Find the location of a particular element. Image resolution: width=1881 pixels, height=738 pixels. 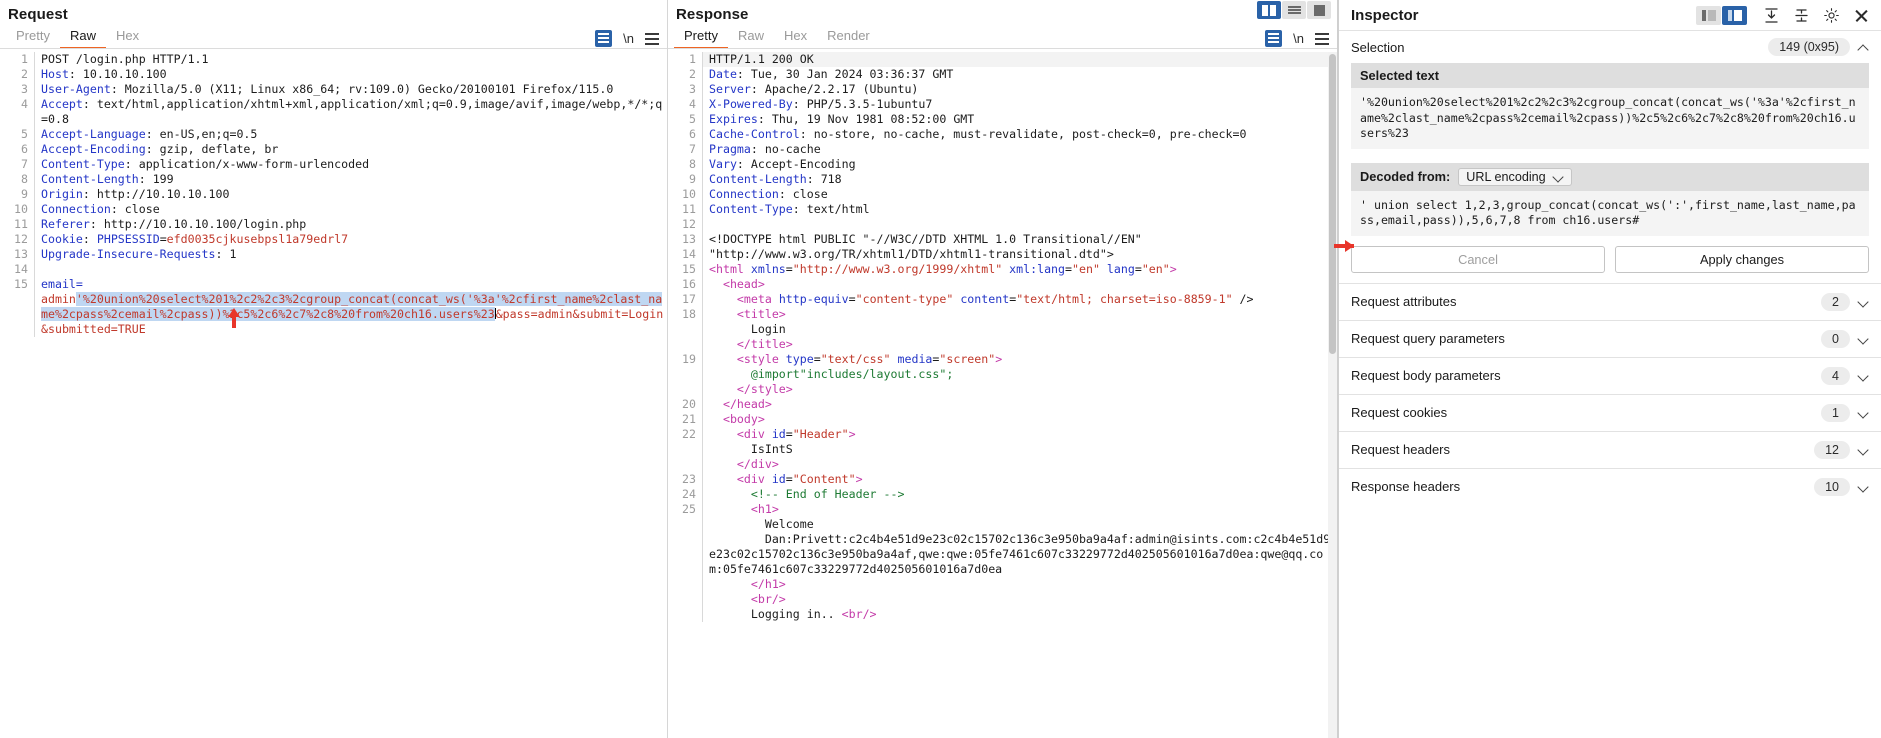

request-tab-raw: Raw is located at coordinates (82, 37).